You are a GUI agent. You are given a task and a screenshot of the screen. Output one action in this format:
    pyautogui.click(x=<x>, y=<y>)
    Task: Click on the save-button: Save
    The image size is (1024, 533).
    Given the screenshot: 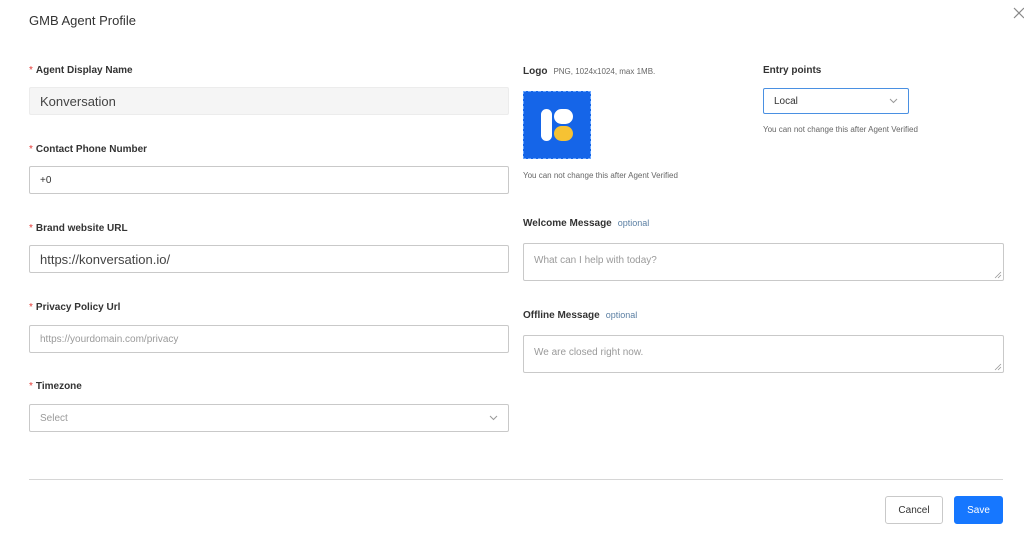 What is the action you would take?
    pyautogui.click(x=978, y=510)
    